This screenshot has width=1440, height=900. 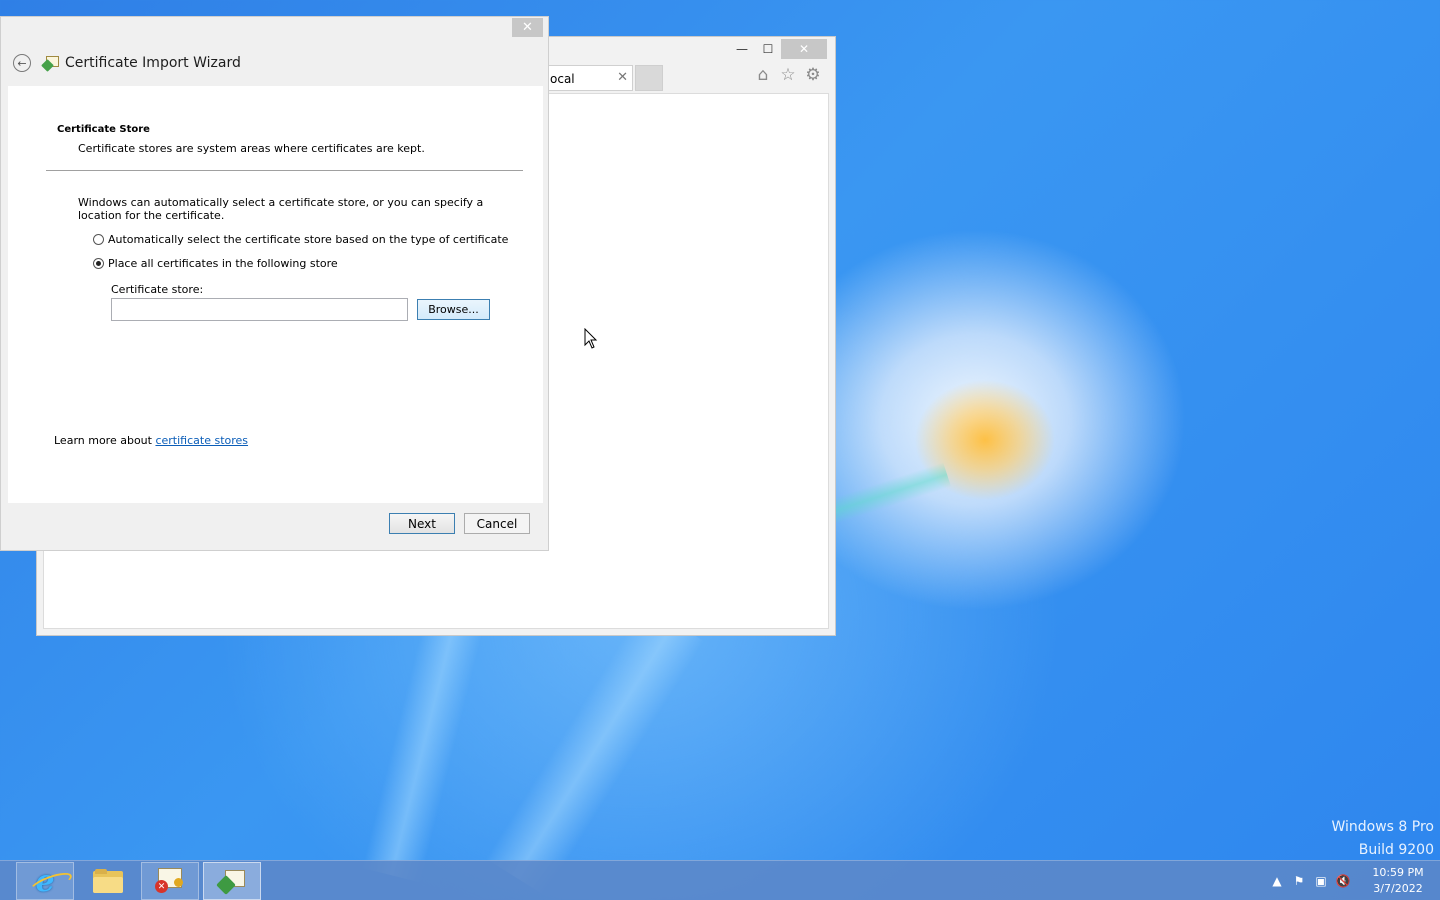 I want to click on certificate-store-label: Certificate store:, so click(x=157, y=289).